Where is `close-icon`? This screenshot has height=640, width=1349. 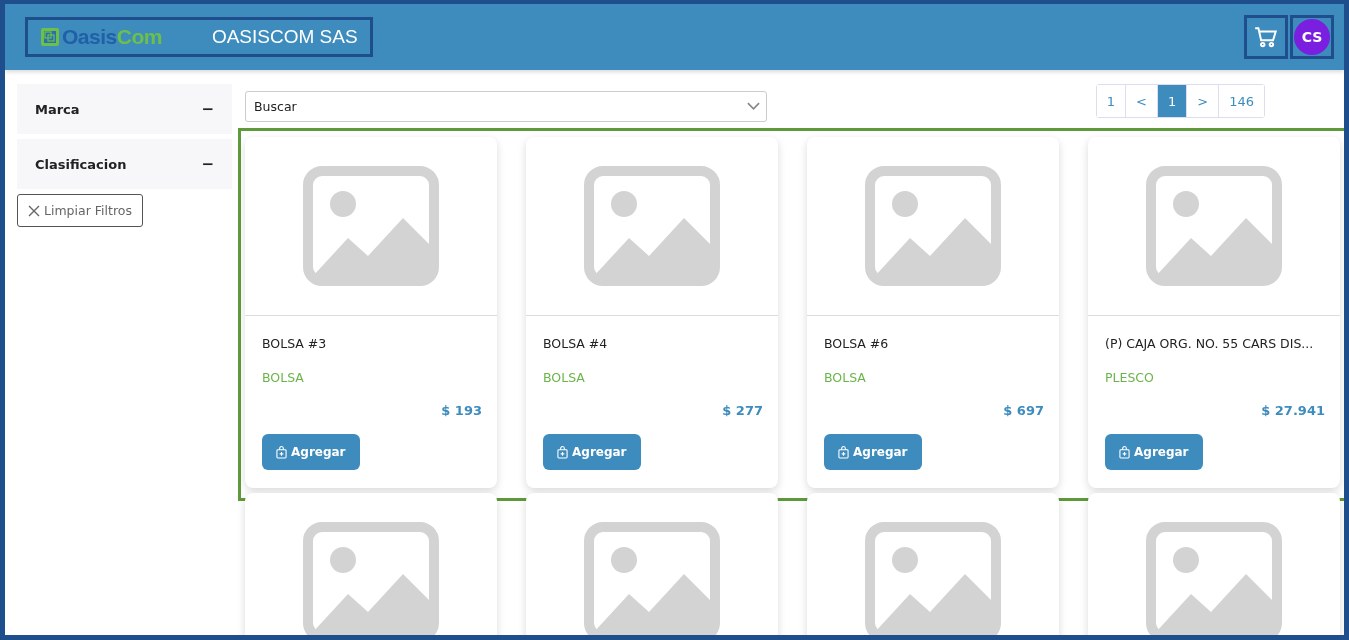
close-icon is located at coordinates (34, 210).